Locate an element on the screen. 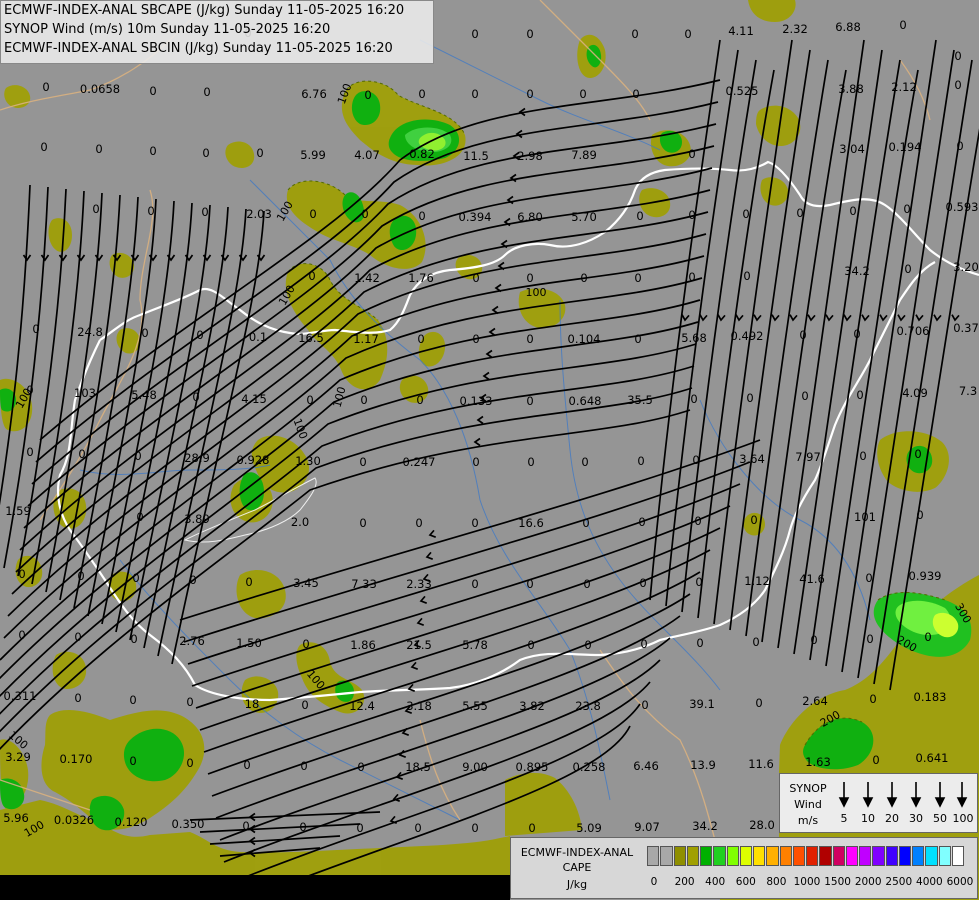 The width and height of the screenshot is (979, 900). sbcin-value: 0.104 is located at coordinates (584, 339).